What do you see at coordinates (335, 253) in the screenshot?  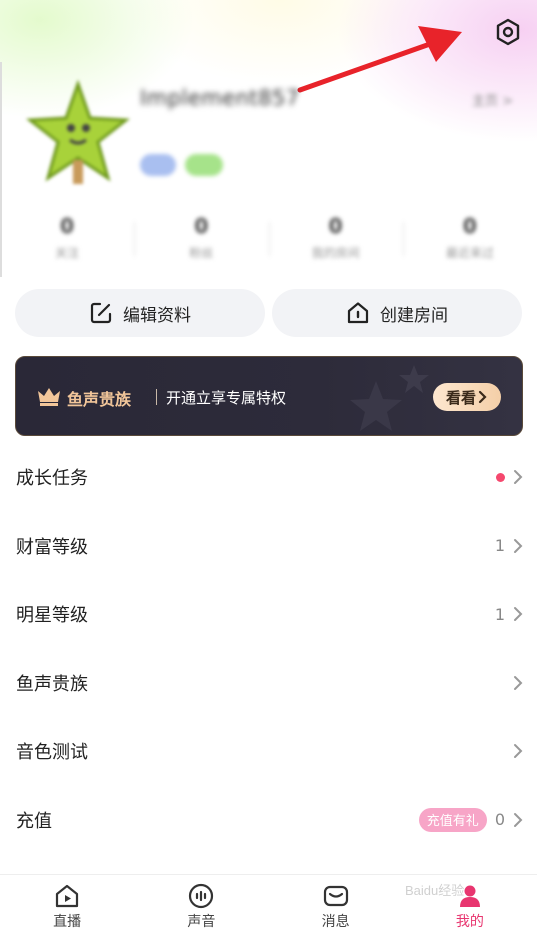 I see `stat-label: 我的房间` at bounding box center [335, 253].